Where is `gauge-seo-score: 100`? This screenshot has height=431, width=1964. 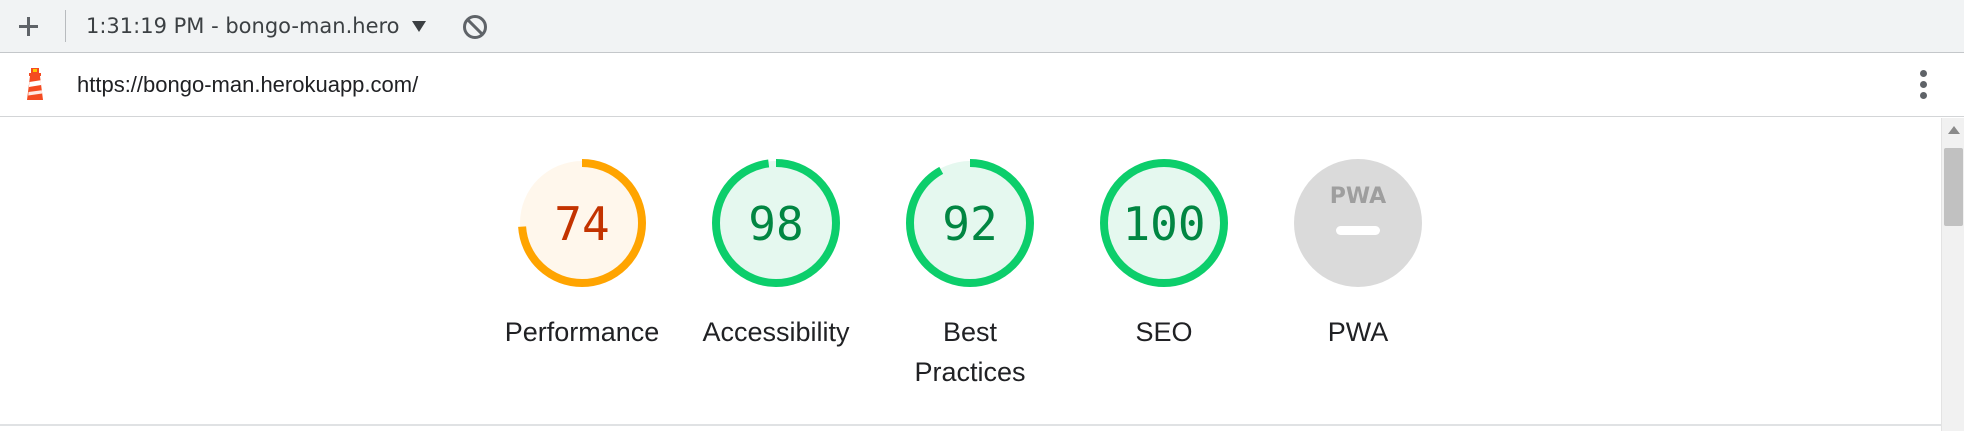
gauge-seo-score: 100 is located at coordinates (1163, 224).